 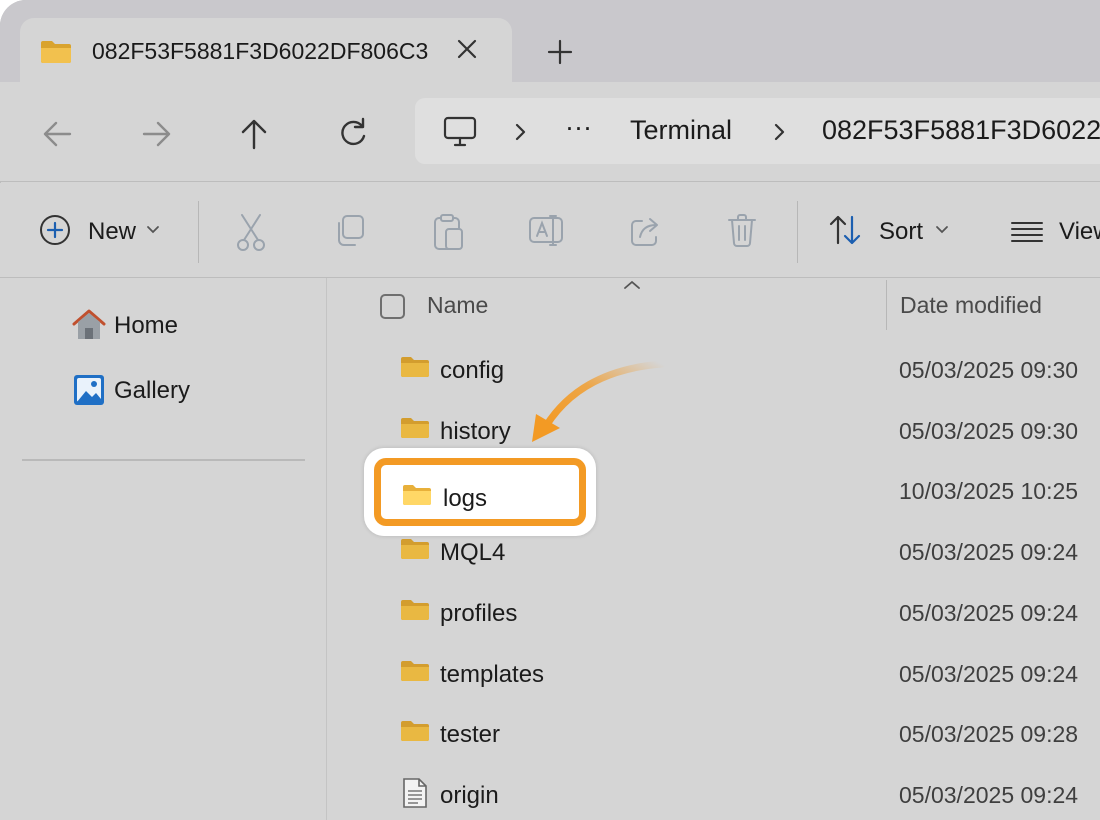 What do you see at coordinates (714, 615) in the screenshot?
I see `table-row: profiles 05/03/2025 09:24` at bounding box center [714, 615].